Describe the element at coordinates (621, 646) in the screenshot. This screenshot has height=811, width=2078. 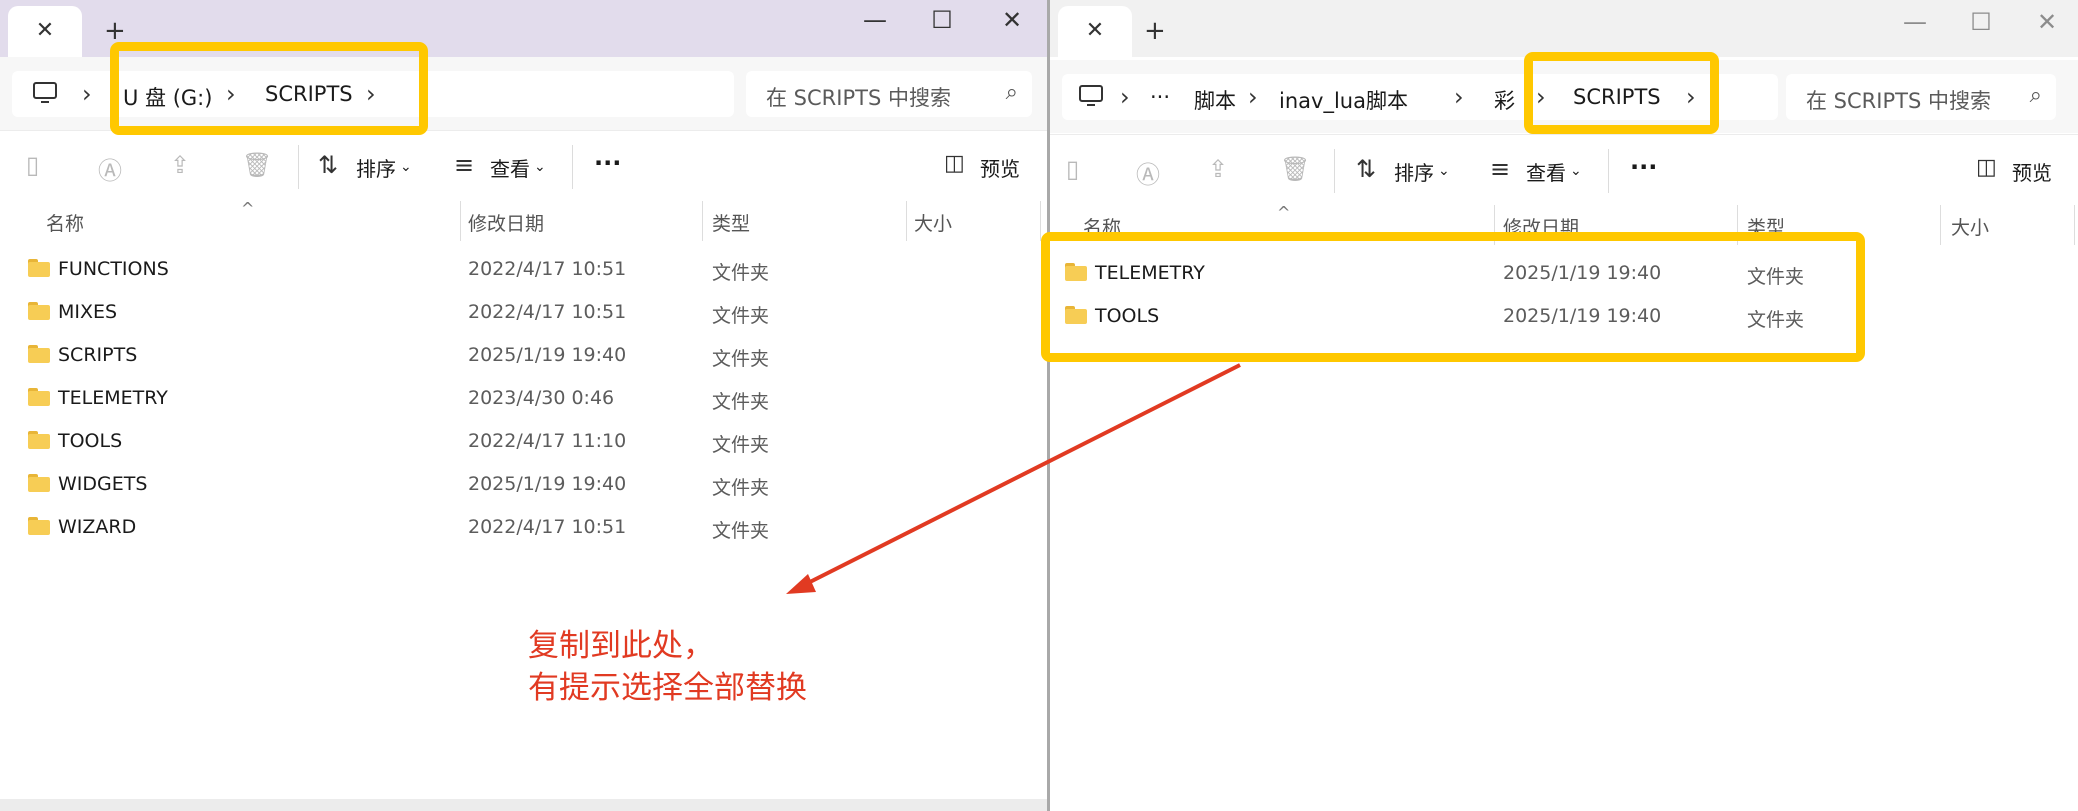
I see `annotation-line: 复制到此处，` at that location.